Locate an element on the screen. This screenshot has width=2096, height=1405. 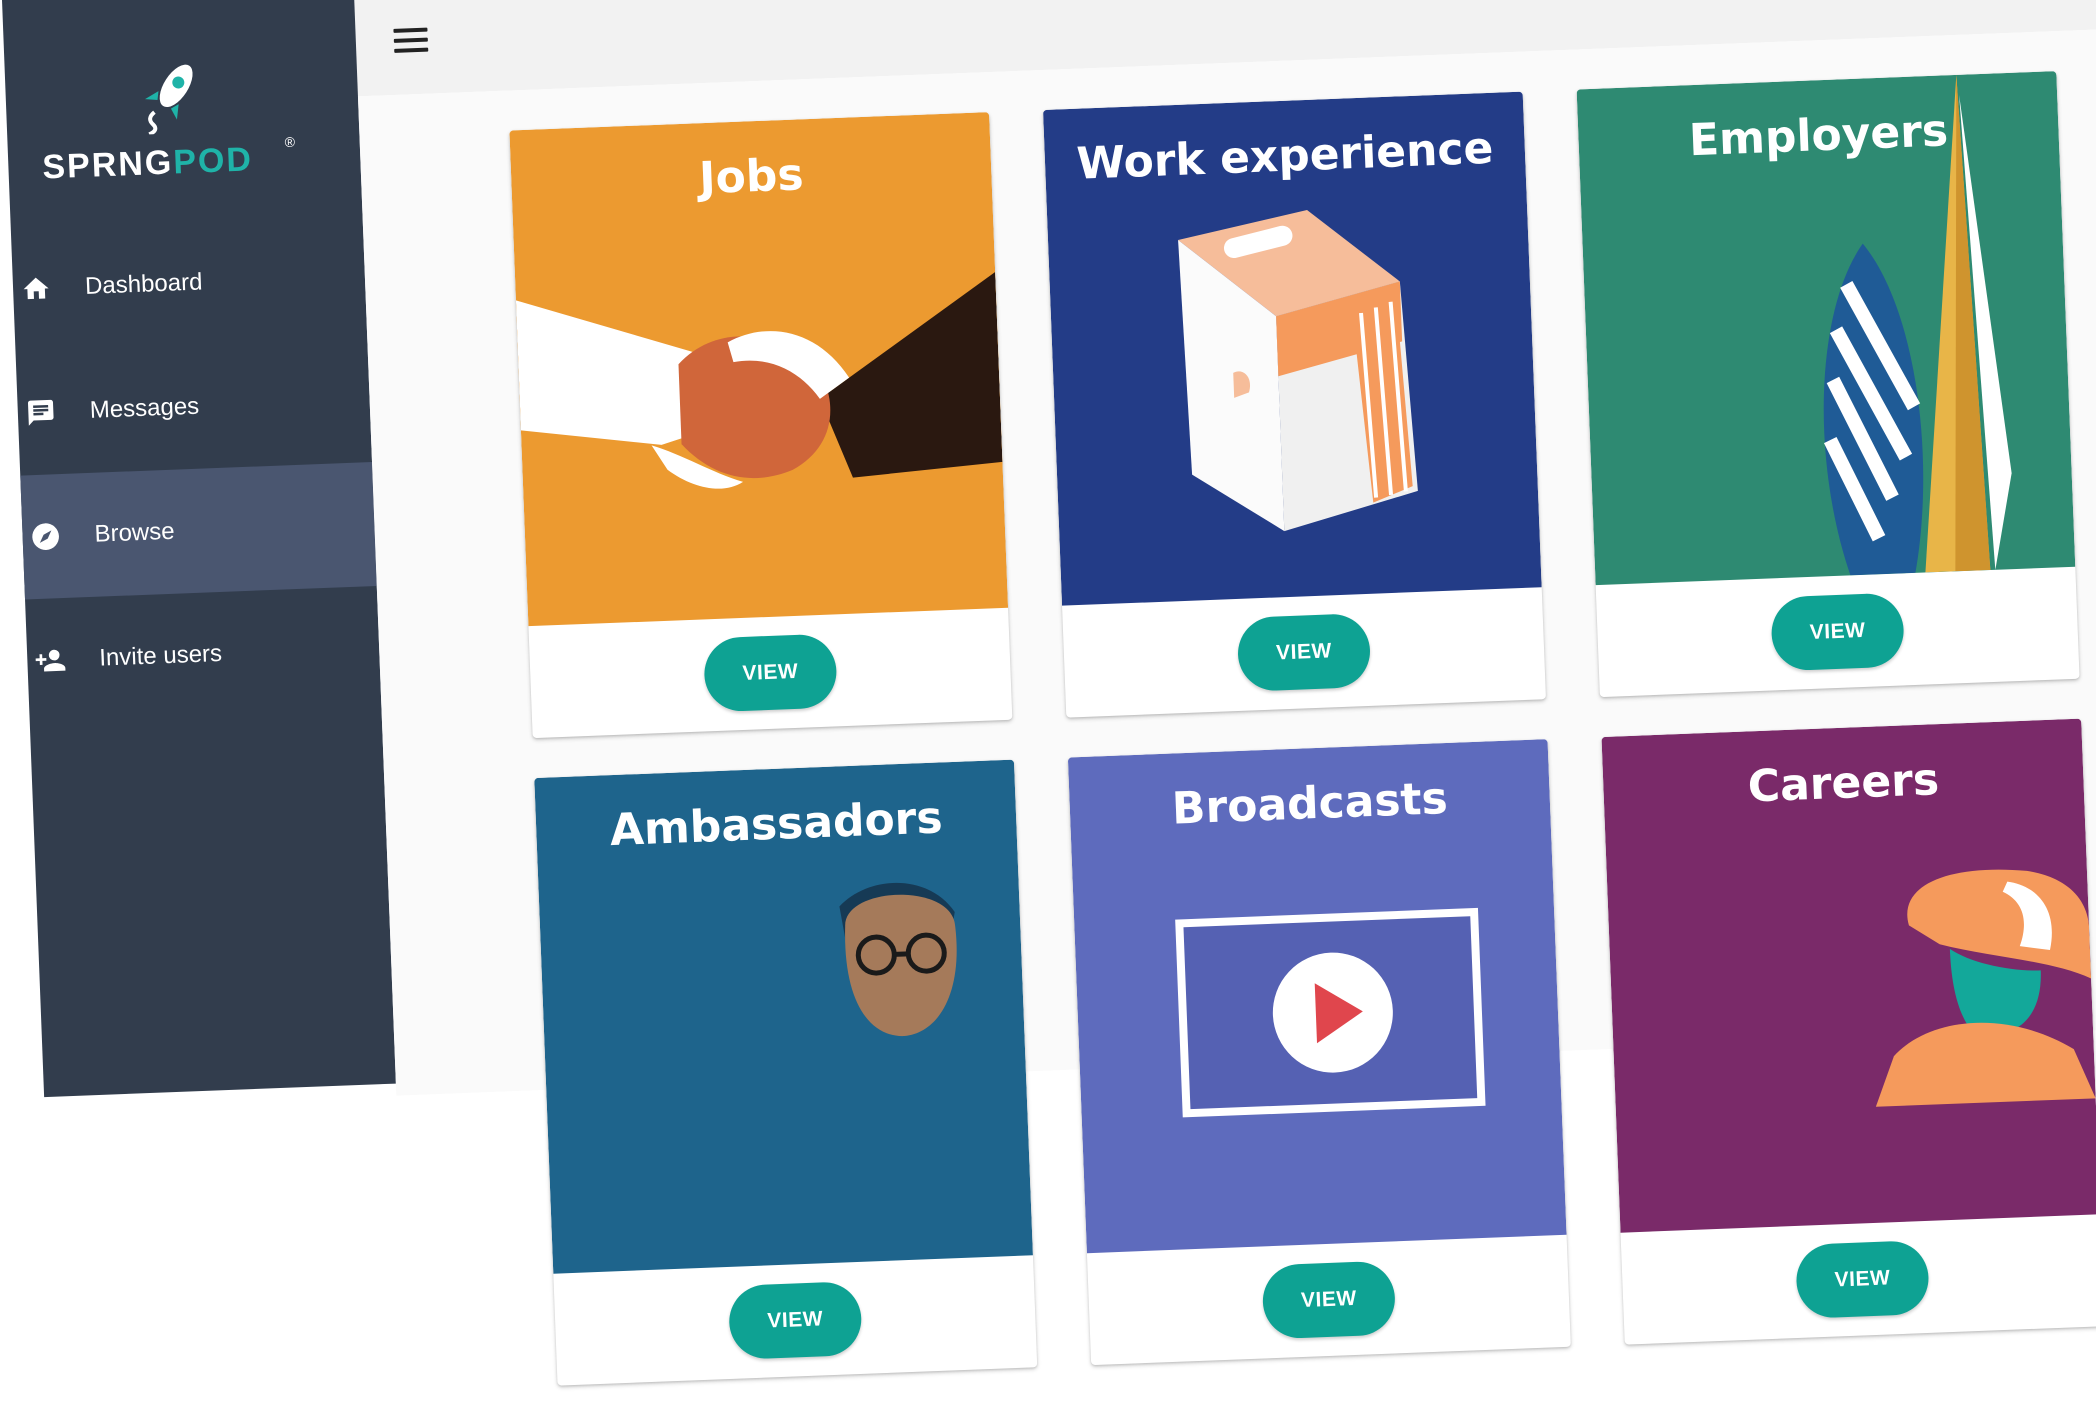
springpod-logo: SPRNGPOD ® is located at coordinates (171, 129).